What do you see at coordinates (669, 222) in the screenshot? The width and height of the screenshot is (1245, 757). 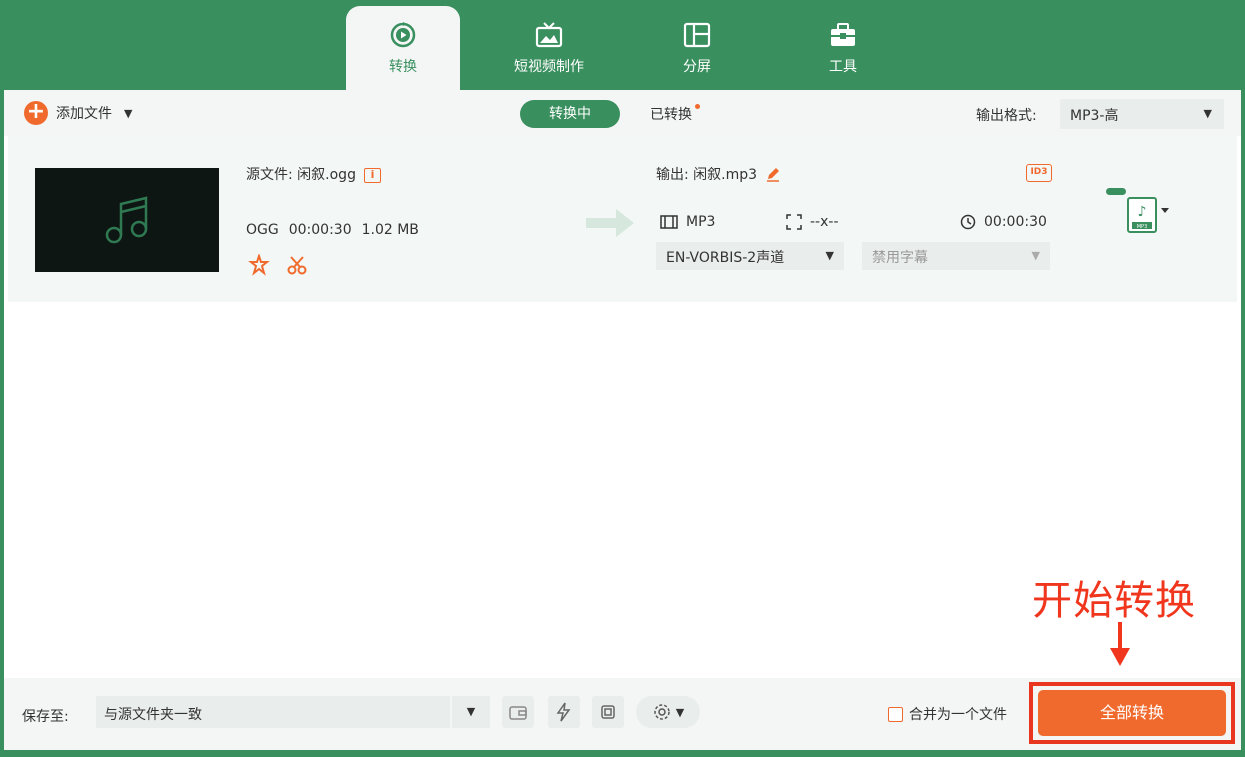 I see `film-icon` at bounding box center [669, 222].